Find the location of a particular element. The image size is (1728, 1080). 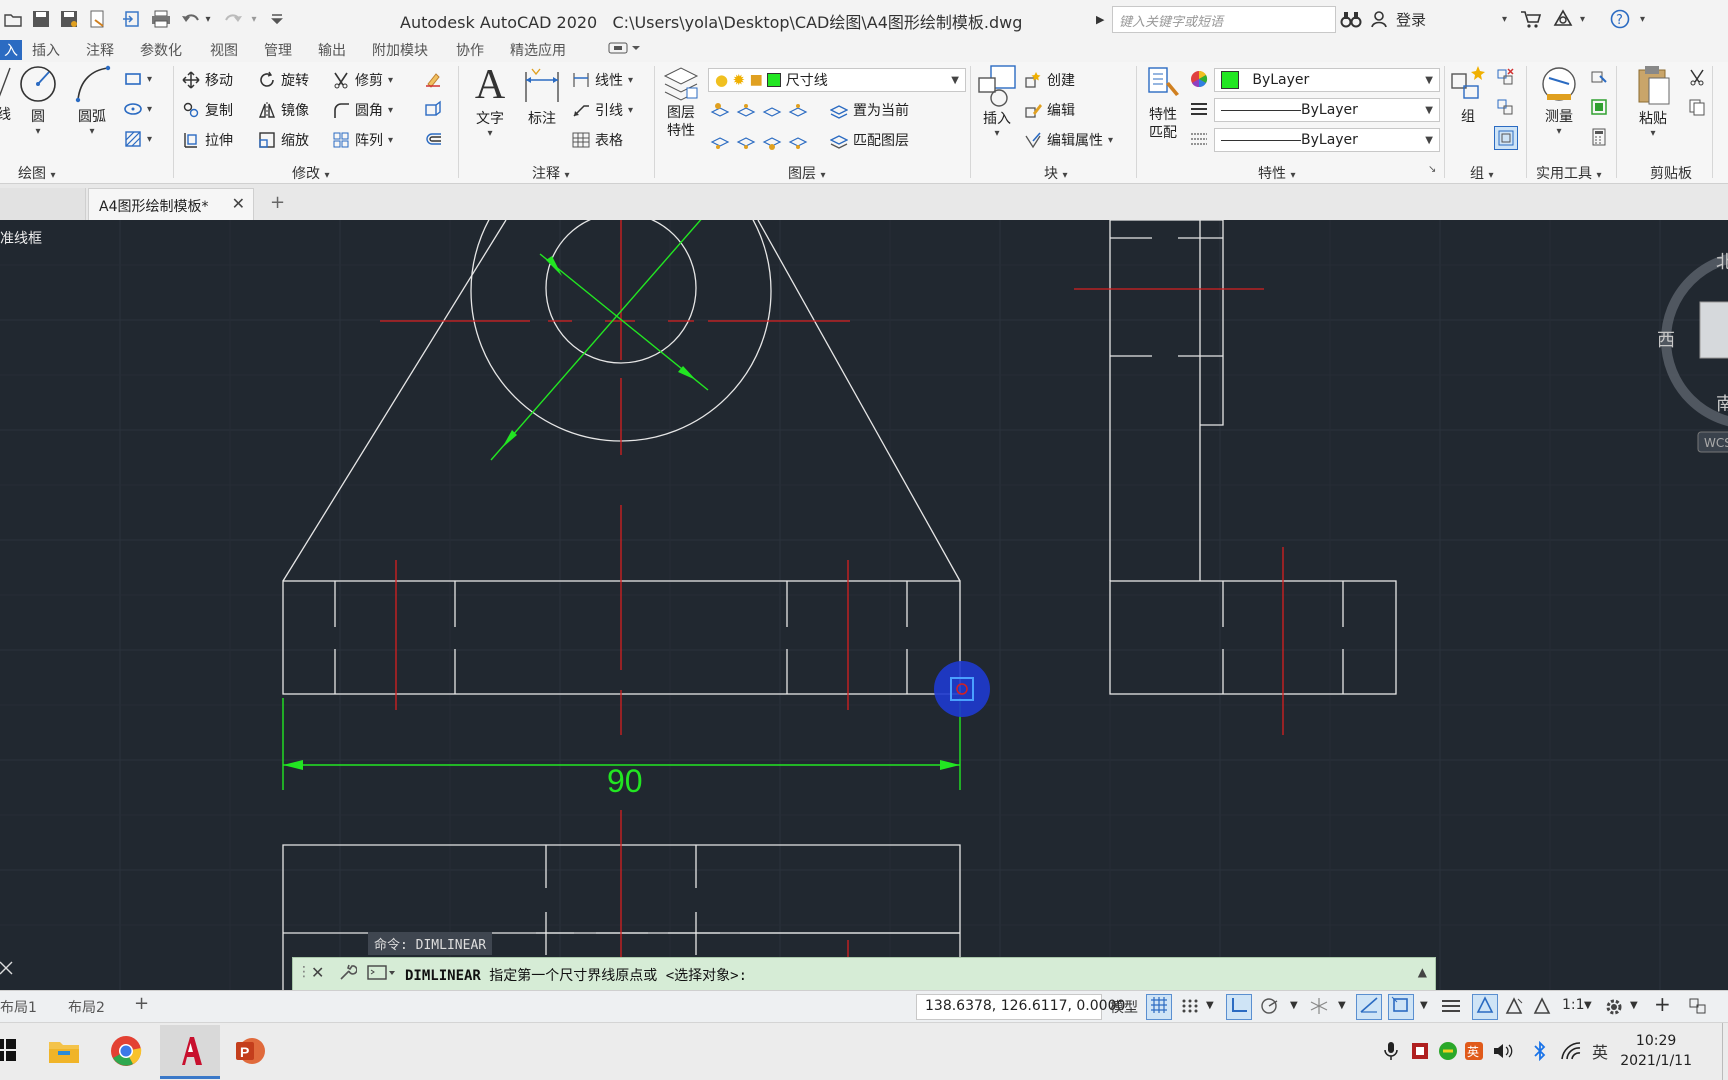

ribbon-display-toggle-icon is located at coordinates (625, 50).